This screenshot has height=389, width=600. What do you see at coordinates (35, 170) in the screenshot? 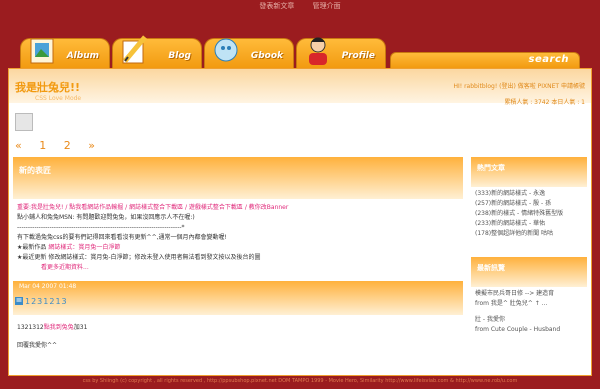
I see `post-1-title: 新的表匠` at bounding box center [35, 170].